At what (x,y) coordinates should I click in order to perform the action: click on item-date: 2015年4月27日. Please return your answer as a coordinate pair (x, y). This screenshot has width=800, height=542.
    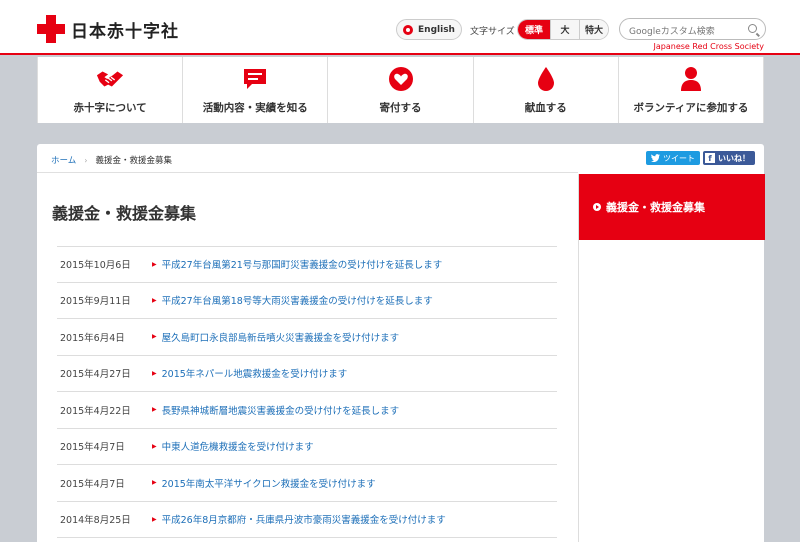
    Looking at the image, I should click on (95, 375).